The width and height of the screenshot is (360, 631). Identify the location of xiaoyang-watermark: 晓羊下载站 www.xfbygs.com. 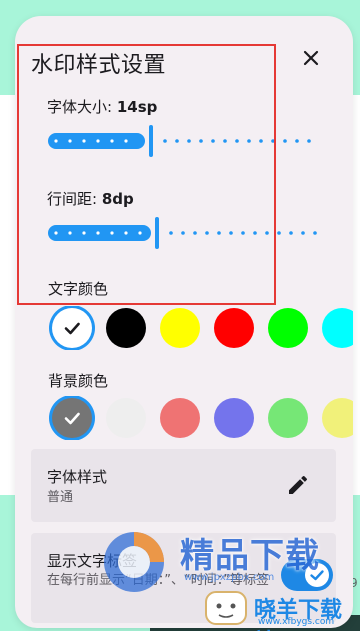
(280, 609).